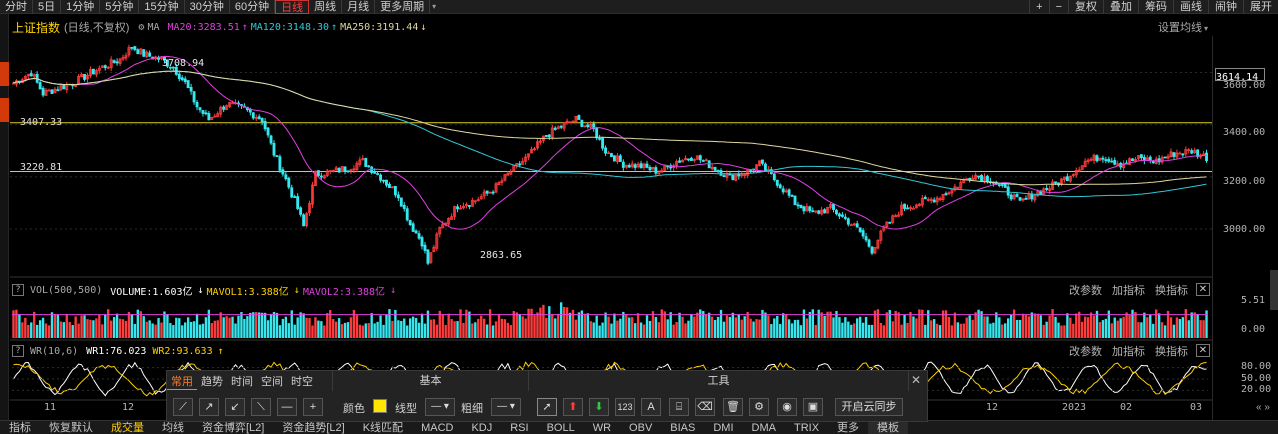 This screenshot has height=434, width=1278. I want to click on scroll-right-icon: », so click(1267, 407).